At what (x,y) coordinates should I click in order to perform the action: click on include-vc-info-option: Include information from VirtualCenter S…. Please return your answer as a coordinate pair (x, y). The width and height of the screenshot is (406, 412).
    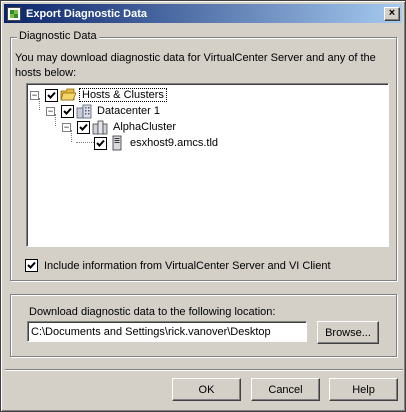
    Looking at the image, I should click on (178, 265).